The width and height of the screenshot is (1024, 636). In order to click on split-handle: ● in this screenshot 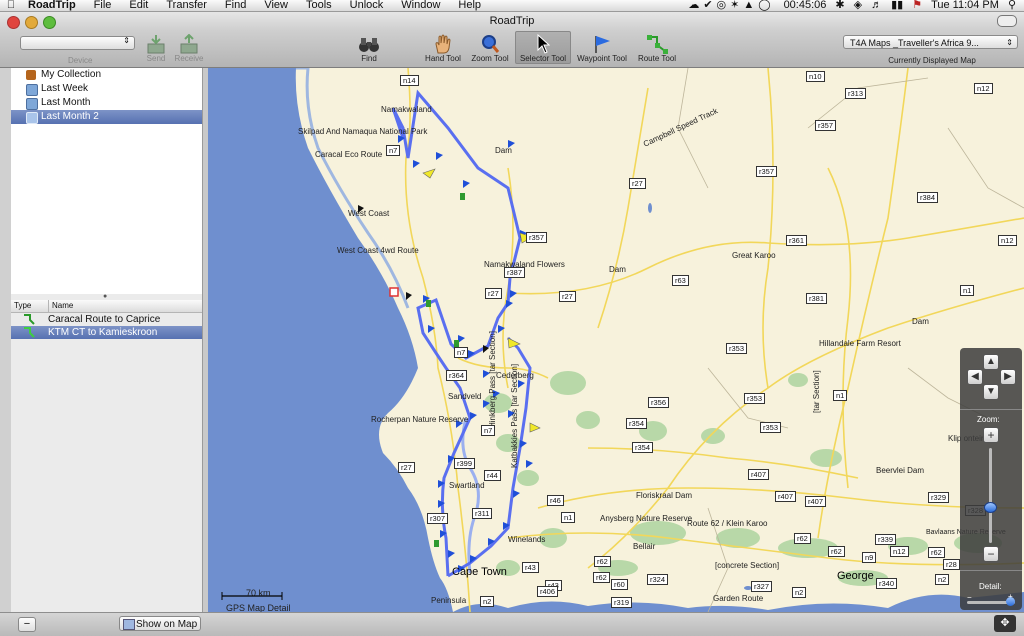, I will do `click(105, 296)`.